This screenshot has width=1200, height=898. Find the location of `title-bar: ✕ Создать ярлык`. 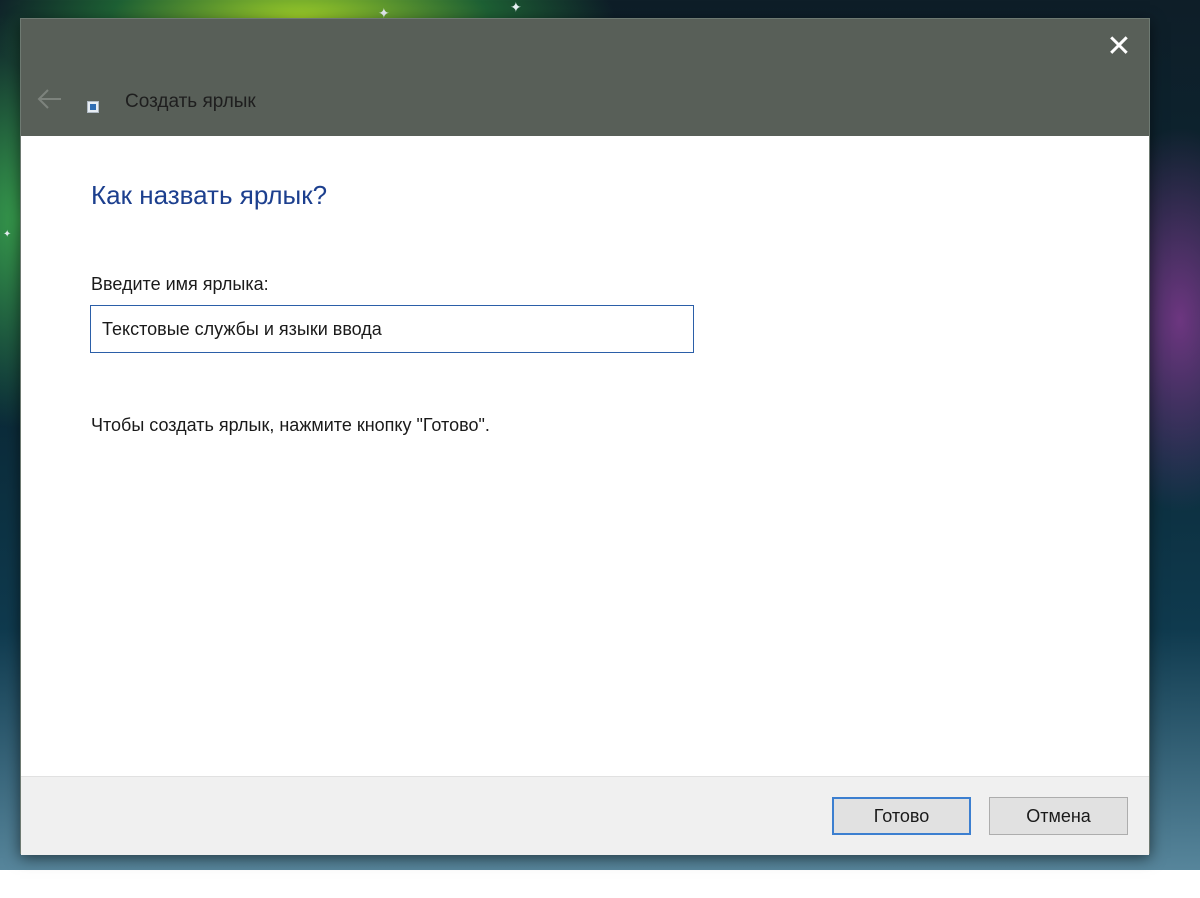

title-bar: ✕ Создать ярлык is located at coordinates (585, 77).